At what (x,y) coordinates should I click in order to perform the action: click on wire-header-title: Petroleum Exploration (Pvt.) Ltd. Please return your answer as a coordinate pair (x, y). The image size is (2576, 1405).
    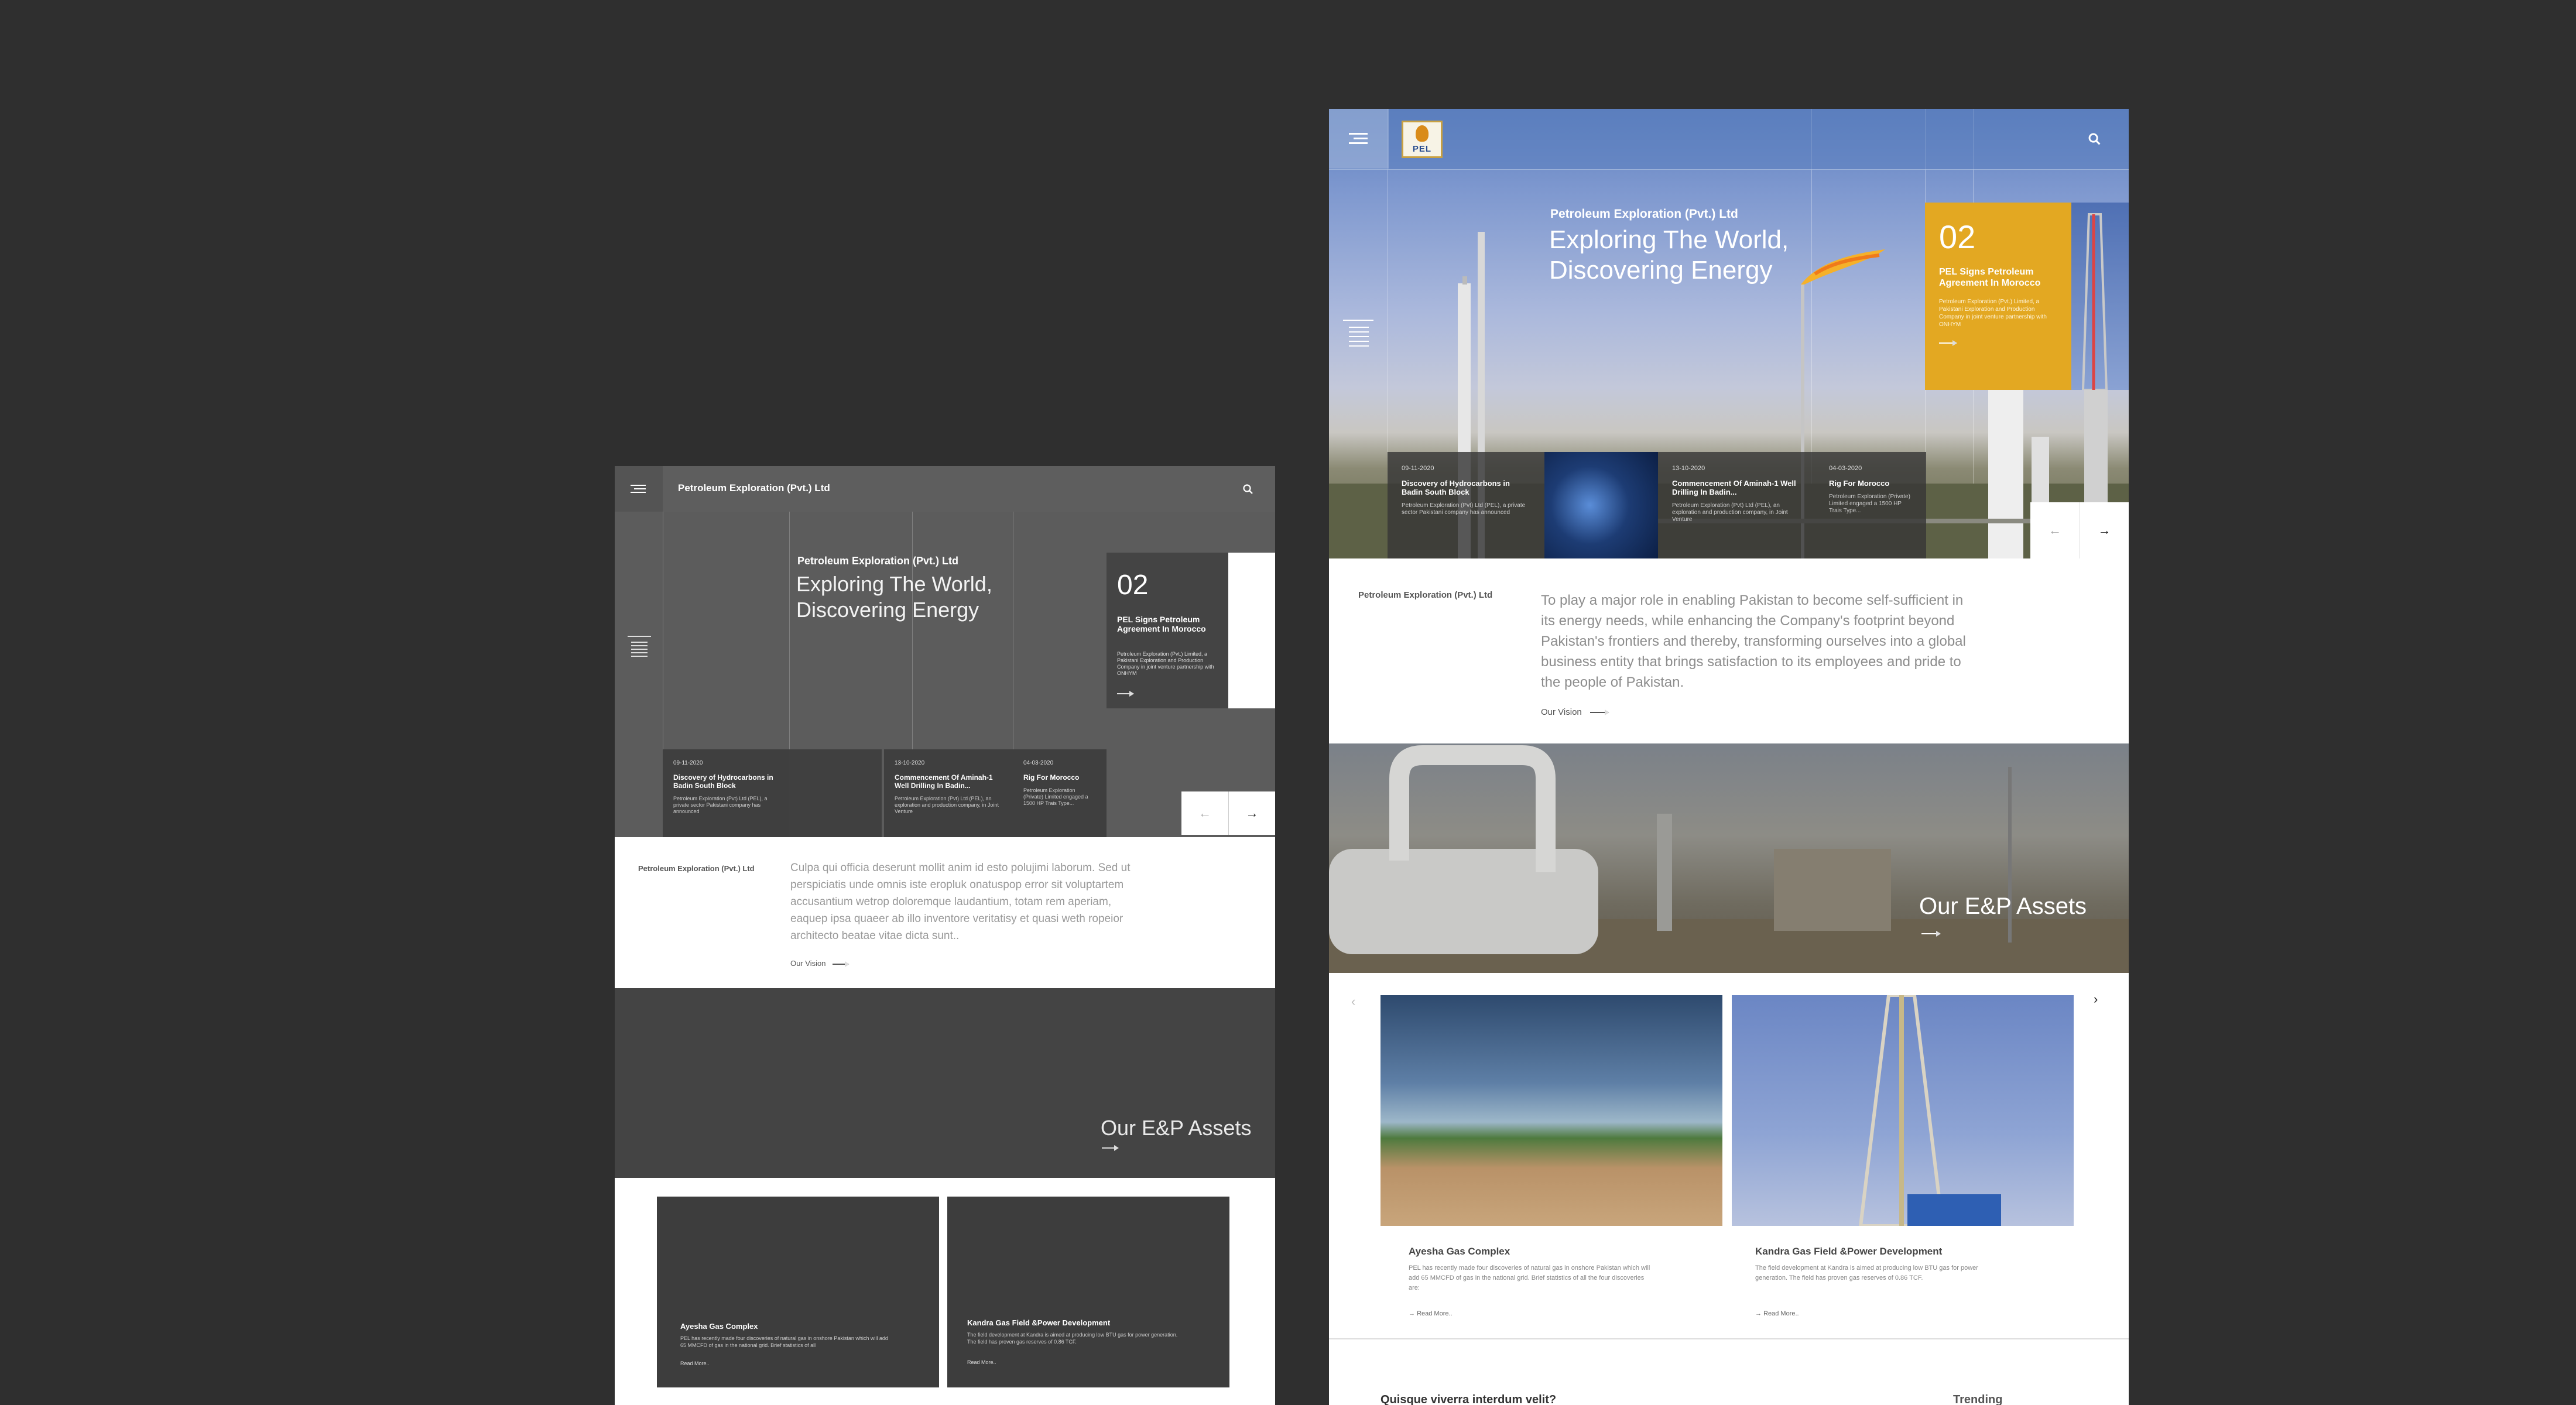
    Looking at the image, I should click on (754, 488).